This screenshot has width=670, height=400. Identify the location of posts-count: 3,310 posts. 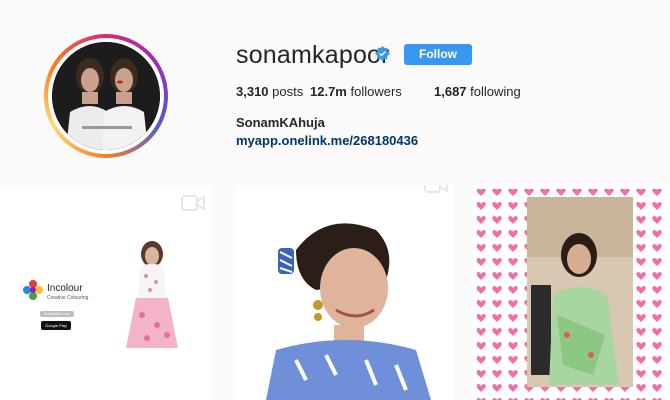
(269, 91).